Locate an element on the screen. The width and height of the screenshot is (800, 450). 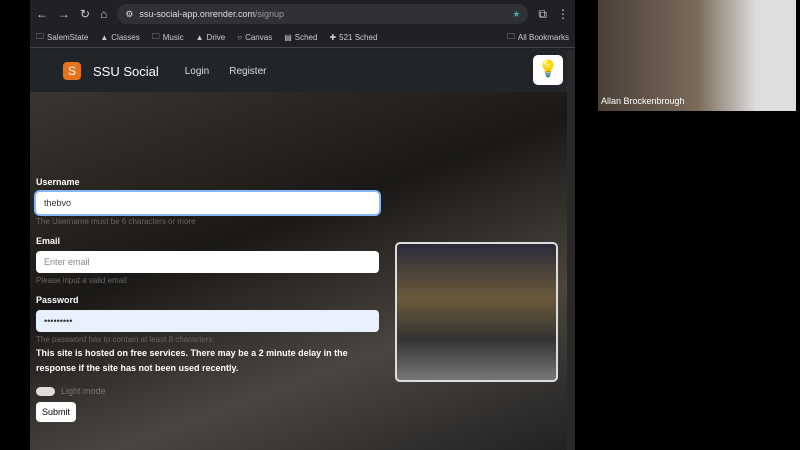
light-mode-toggle is located at coordinates (45, 391).